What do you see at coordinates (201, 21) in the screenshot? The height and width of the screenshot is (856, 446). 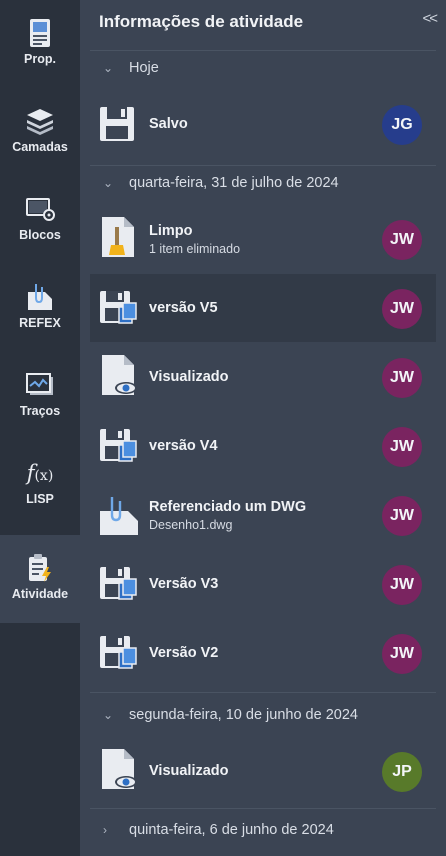 I see `panel-title: Informações de atividade` at bounding box center [201, 21].